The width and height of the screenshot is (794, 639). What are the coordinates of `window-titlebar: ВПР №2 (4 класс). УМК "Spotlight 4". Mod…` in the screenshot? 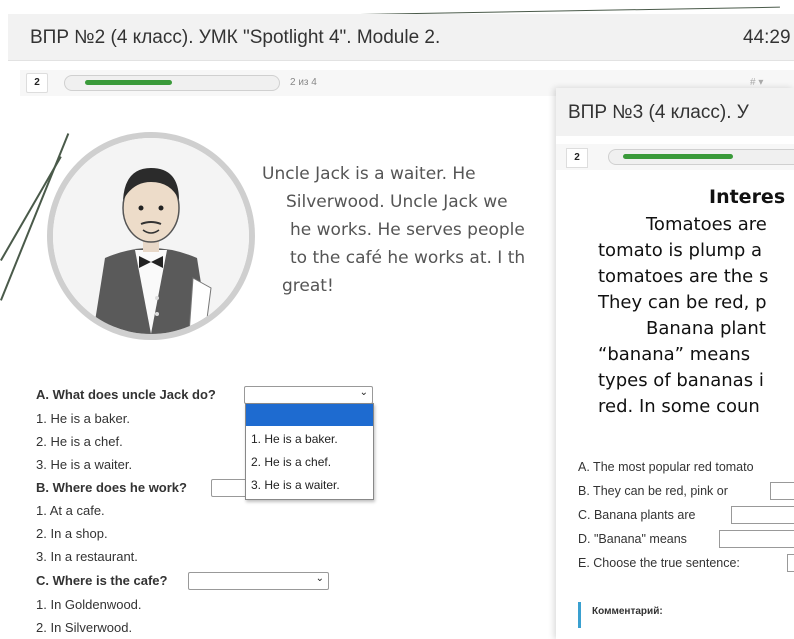 It's located at (401, 37).